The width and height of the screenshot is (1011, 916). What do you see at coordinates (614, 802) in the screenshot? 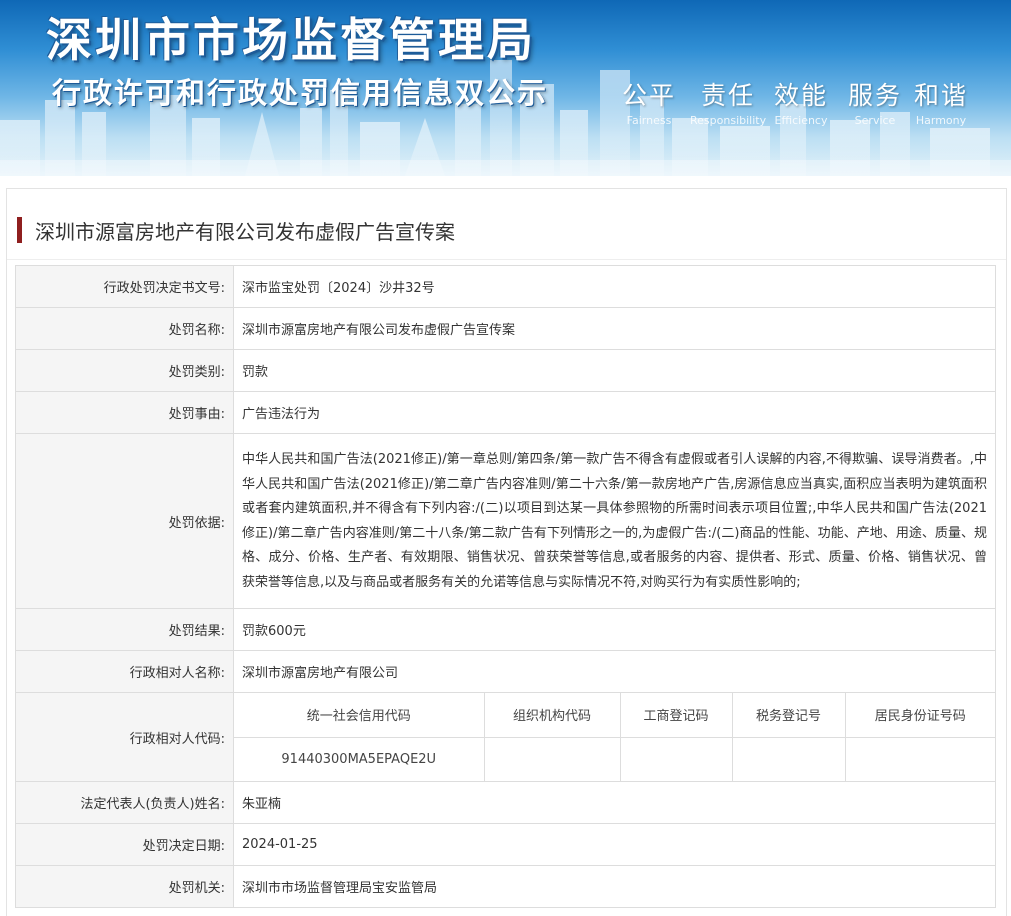
I see `legal-rep-value: 朱亚楠` at bounding box center [614, 802].